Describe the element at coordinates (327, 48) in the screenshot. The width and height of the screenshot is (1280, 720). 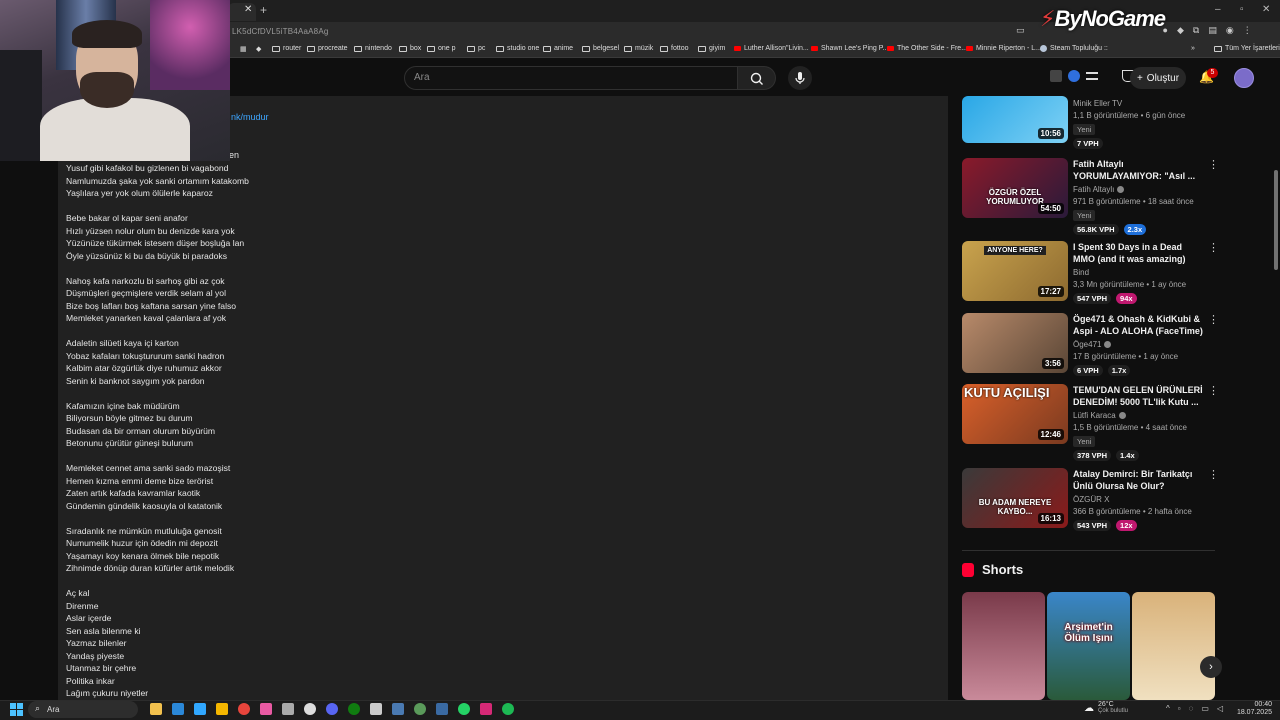
I see `bookmark-item: procreate` at that location.